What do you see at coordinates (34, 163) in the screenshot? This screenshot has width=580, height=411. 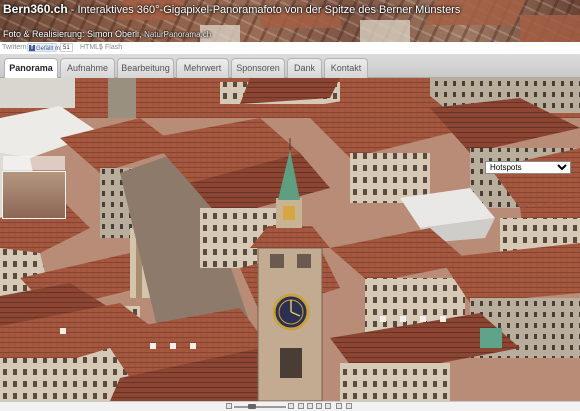 I see `thumbnail-label-area` at bounding box center [34, 163].